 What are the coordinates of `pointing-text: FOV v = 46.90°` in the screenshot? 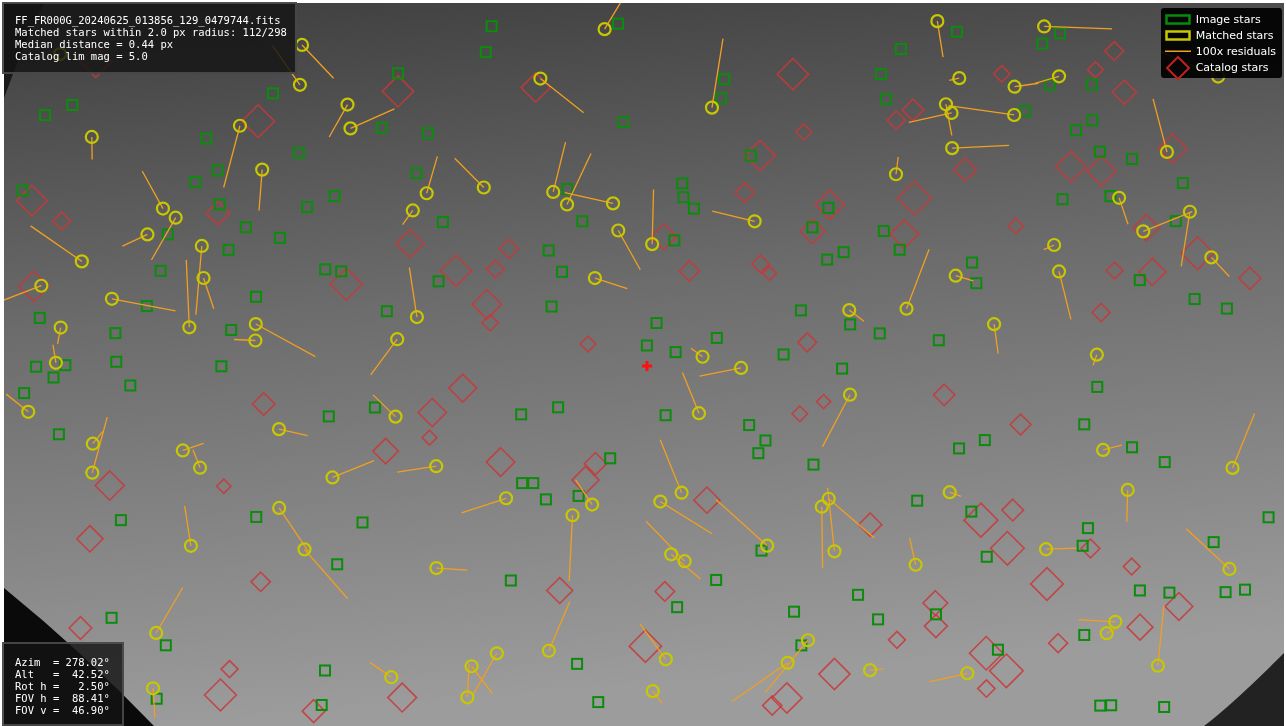 It's located at (62, 710).